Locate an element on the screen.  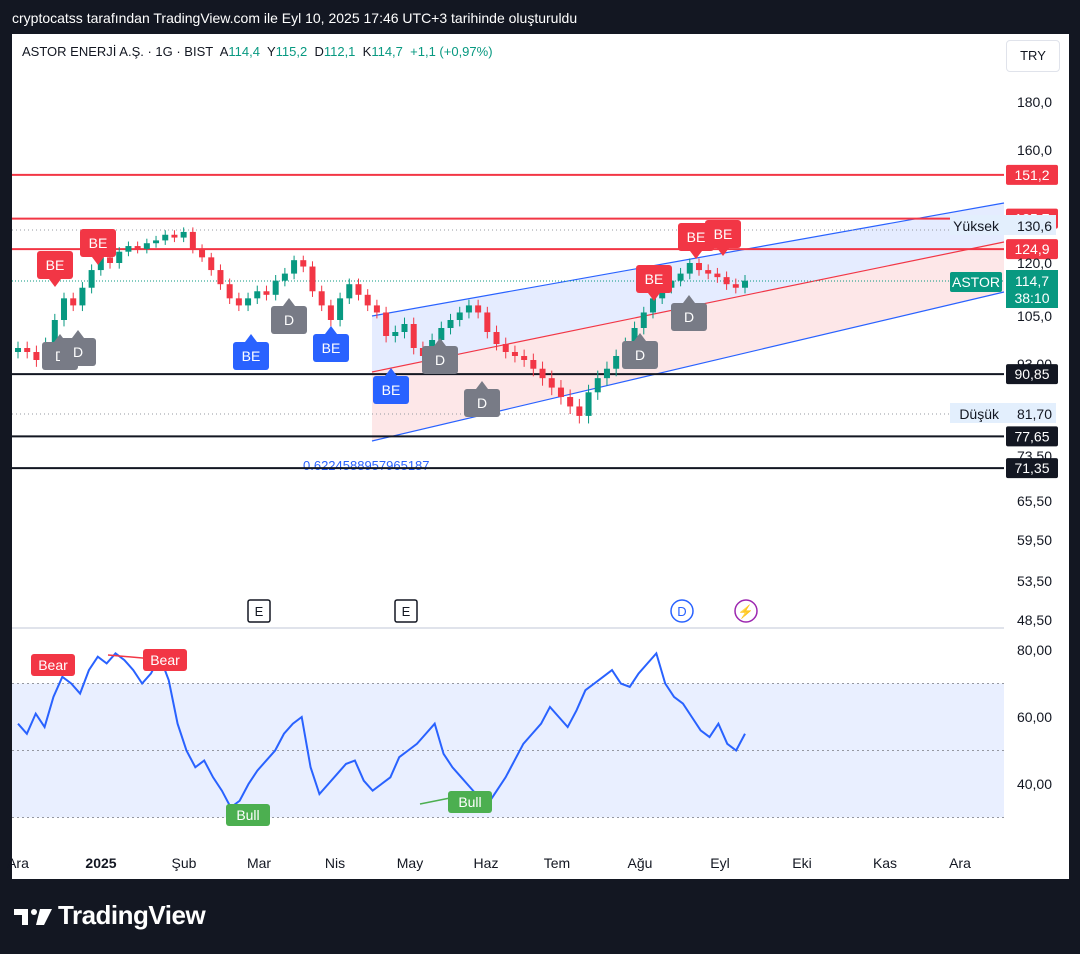
brand-name: TradingView is located at coordinates (132, 915).